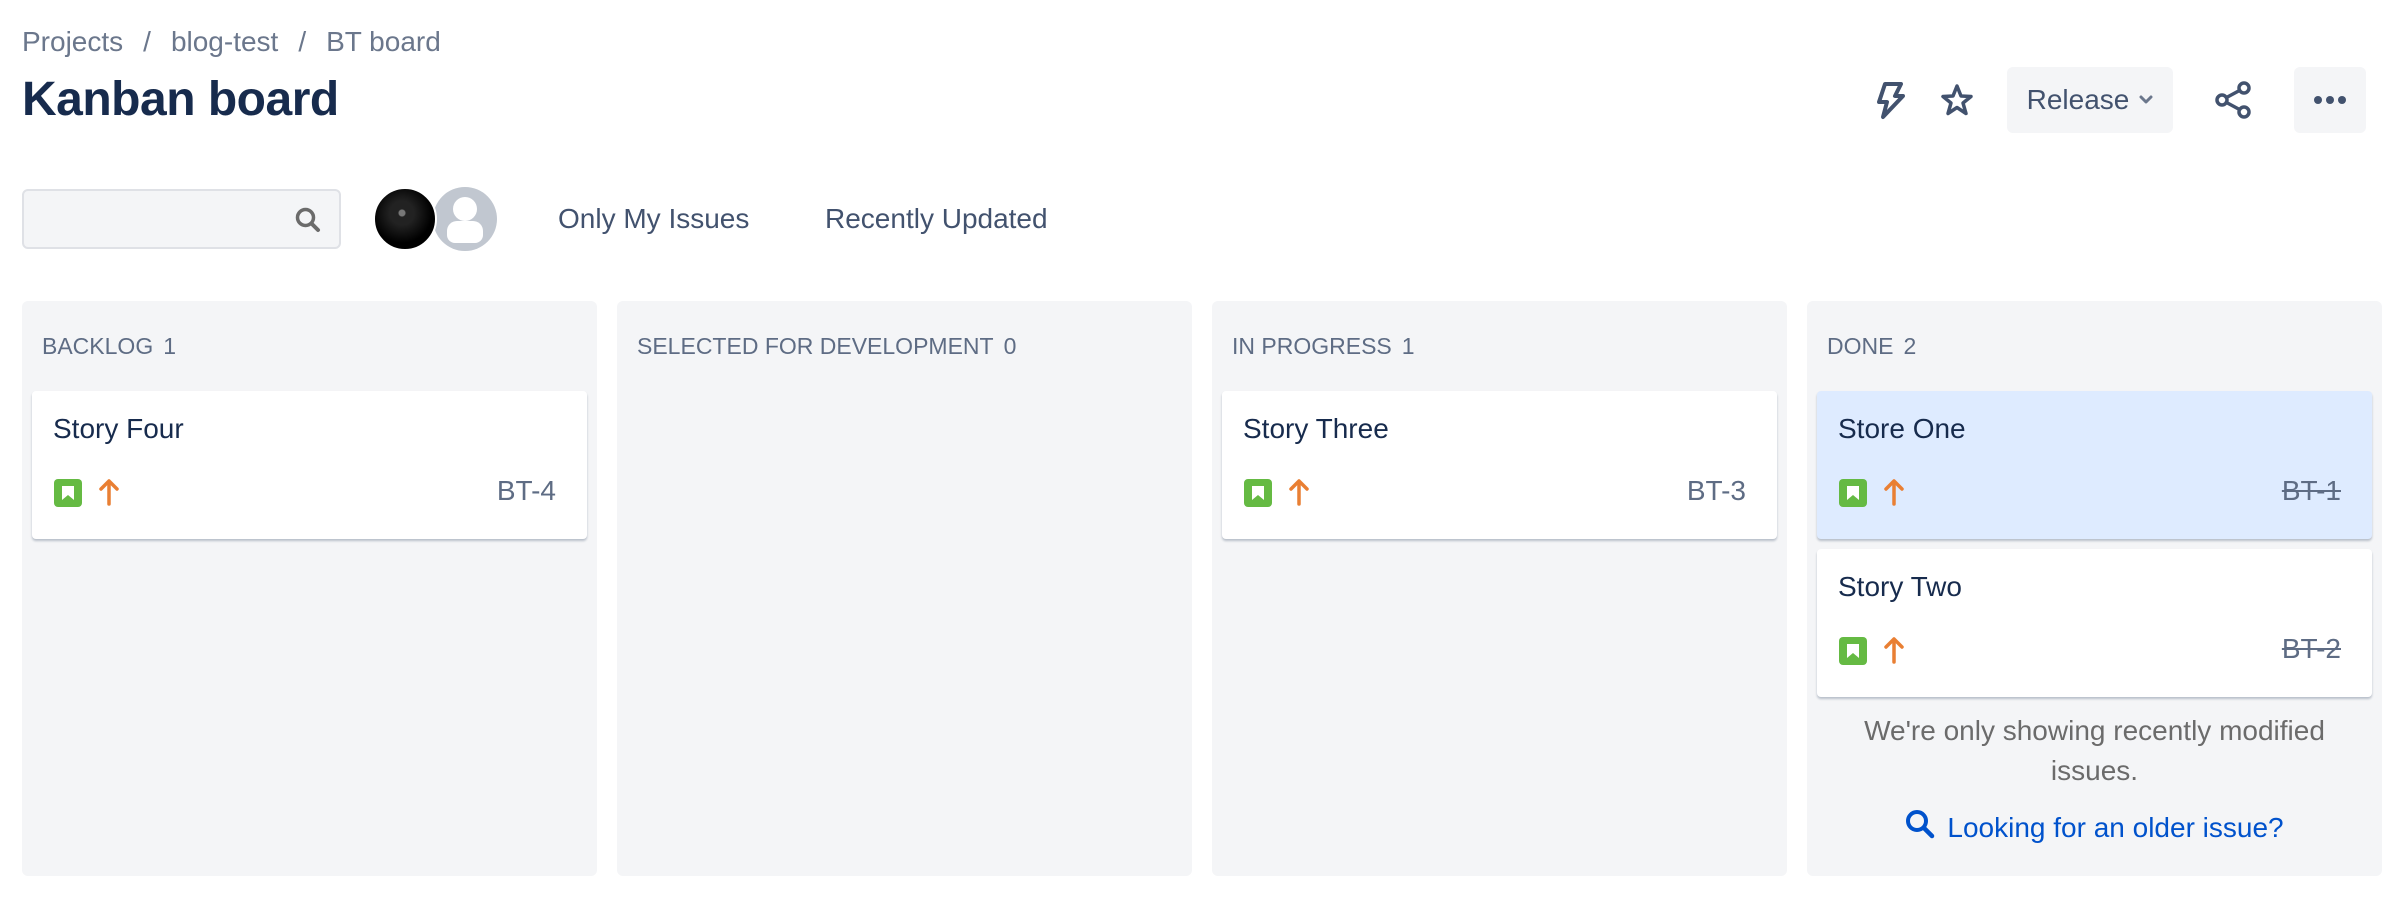 The width and height of the screenshot is (2388, 902). What do you see at coordinates (653, 219) in the screenshot?
I see `quick-filter-only-my-issues: Only My Issues` at bounding box center [653, 219].